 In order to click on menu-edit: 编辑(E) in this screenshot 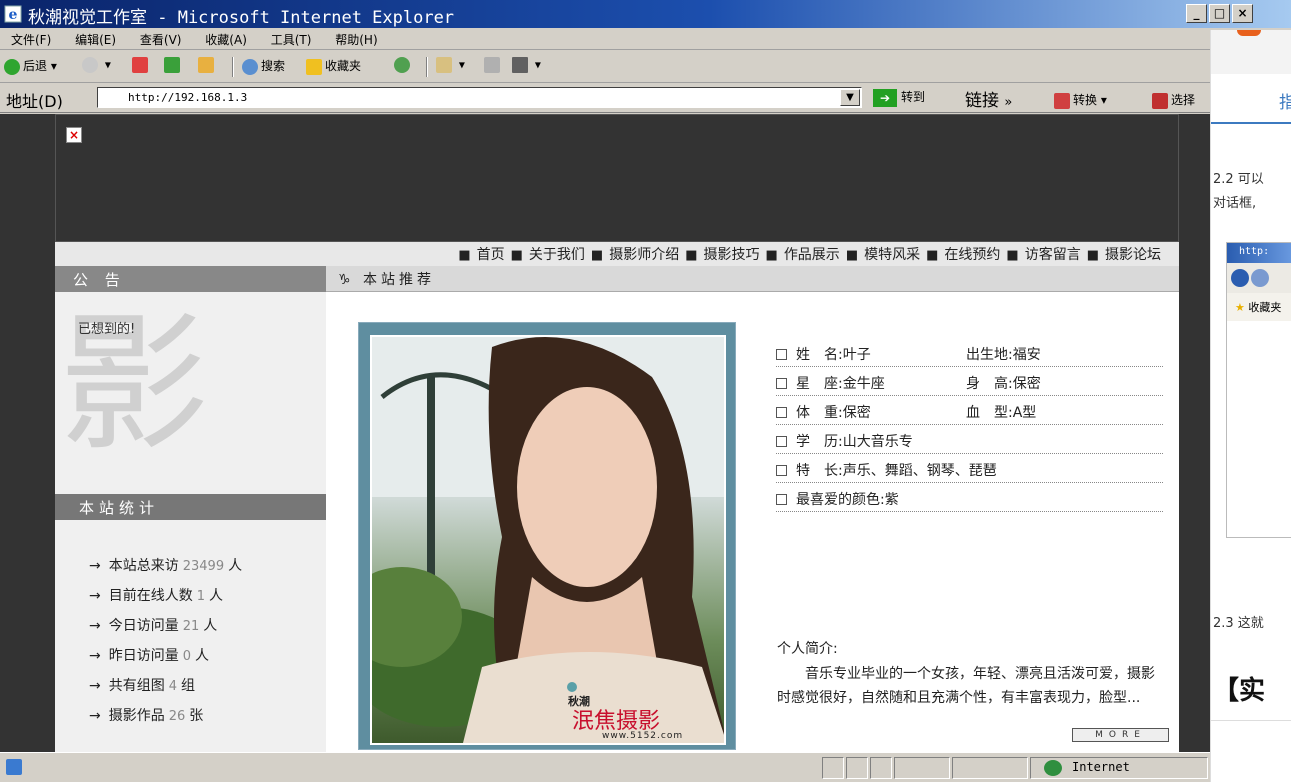, I will do `click(94, 38)`.